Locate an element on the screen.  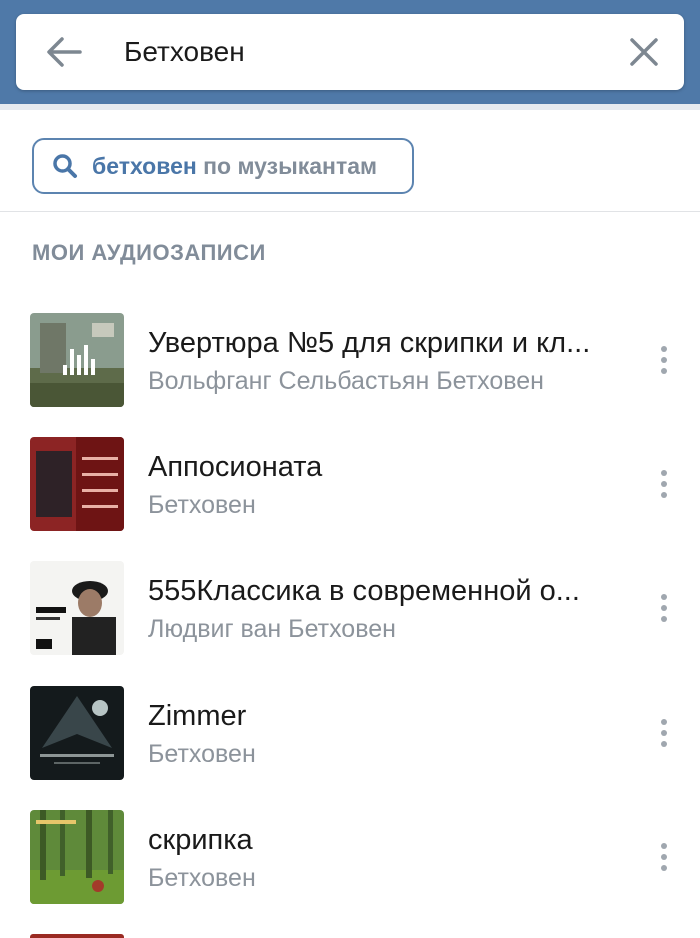
search-box: Бетховен is located at coordinates (350, 52).